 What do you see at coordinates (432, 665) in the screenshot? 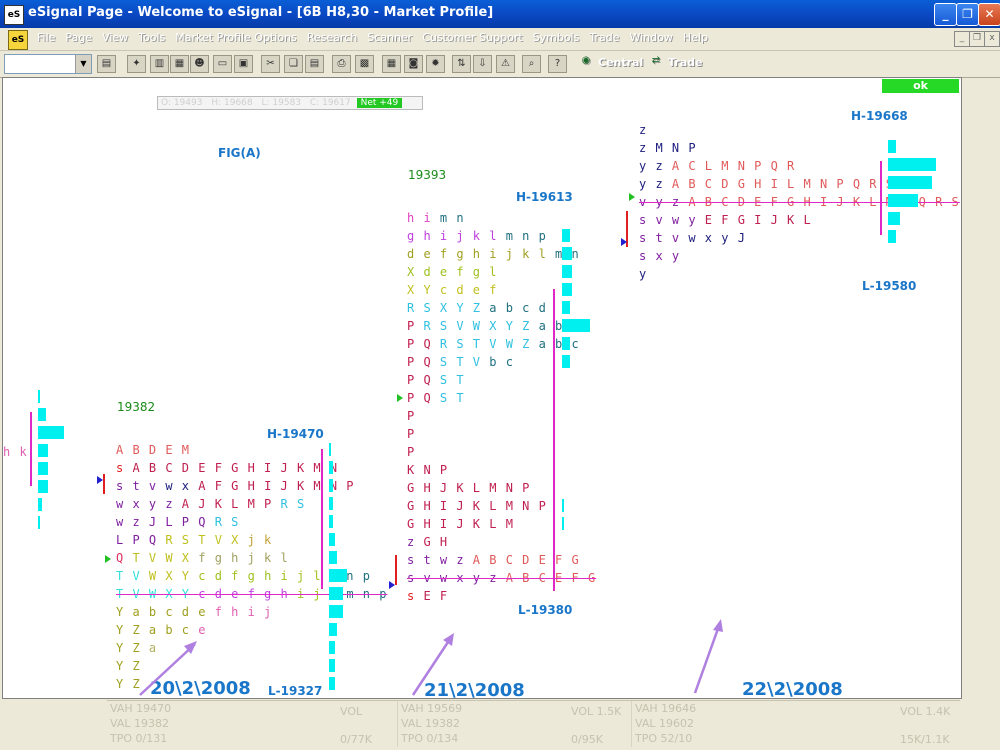
I see `day2-arrow` at bounding box center [432, 665].